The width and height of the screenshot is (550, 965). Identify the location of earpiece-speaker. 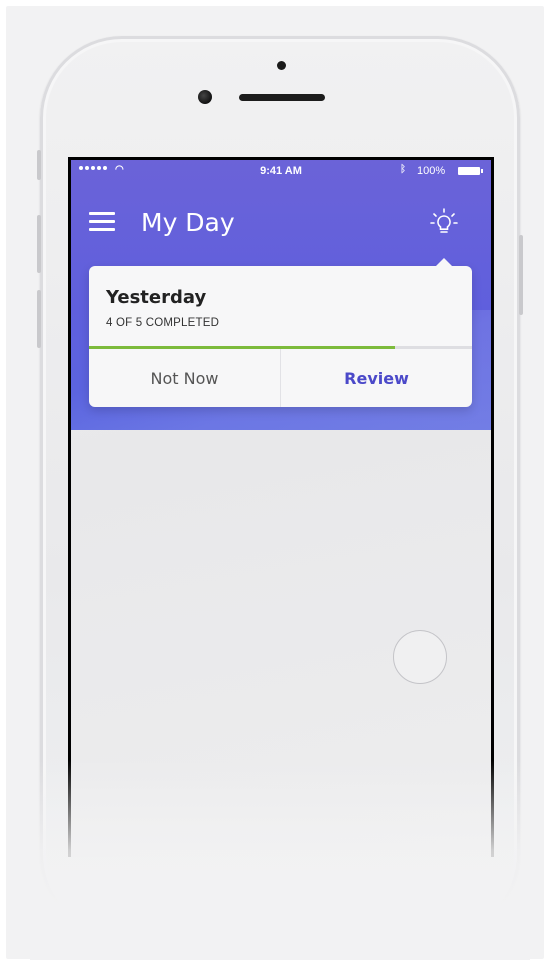
(282, 97).